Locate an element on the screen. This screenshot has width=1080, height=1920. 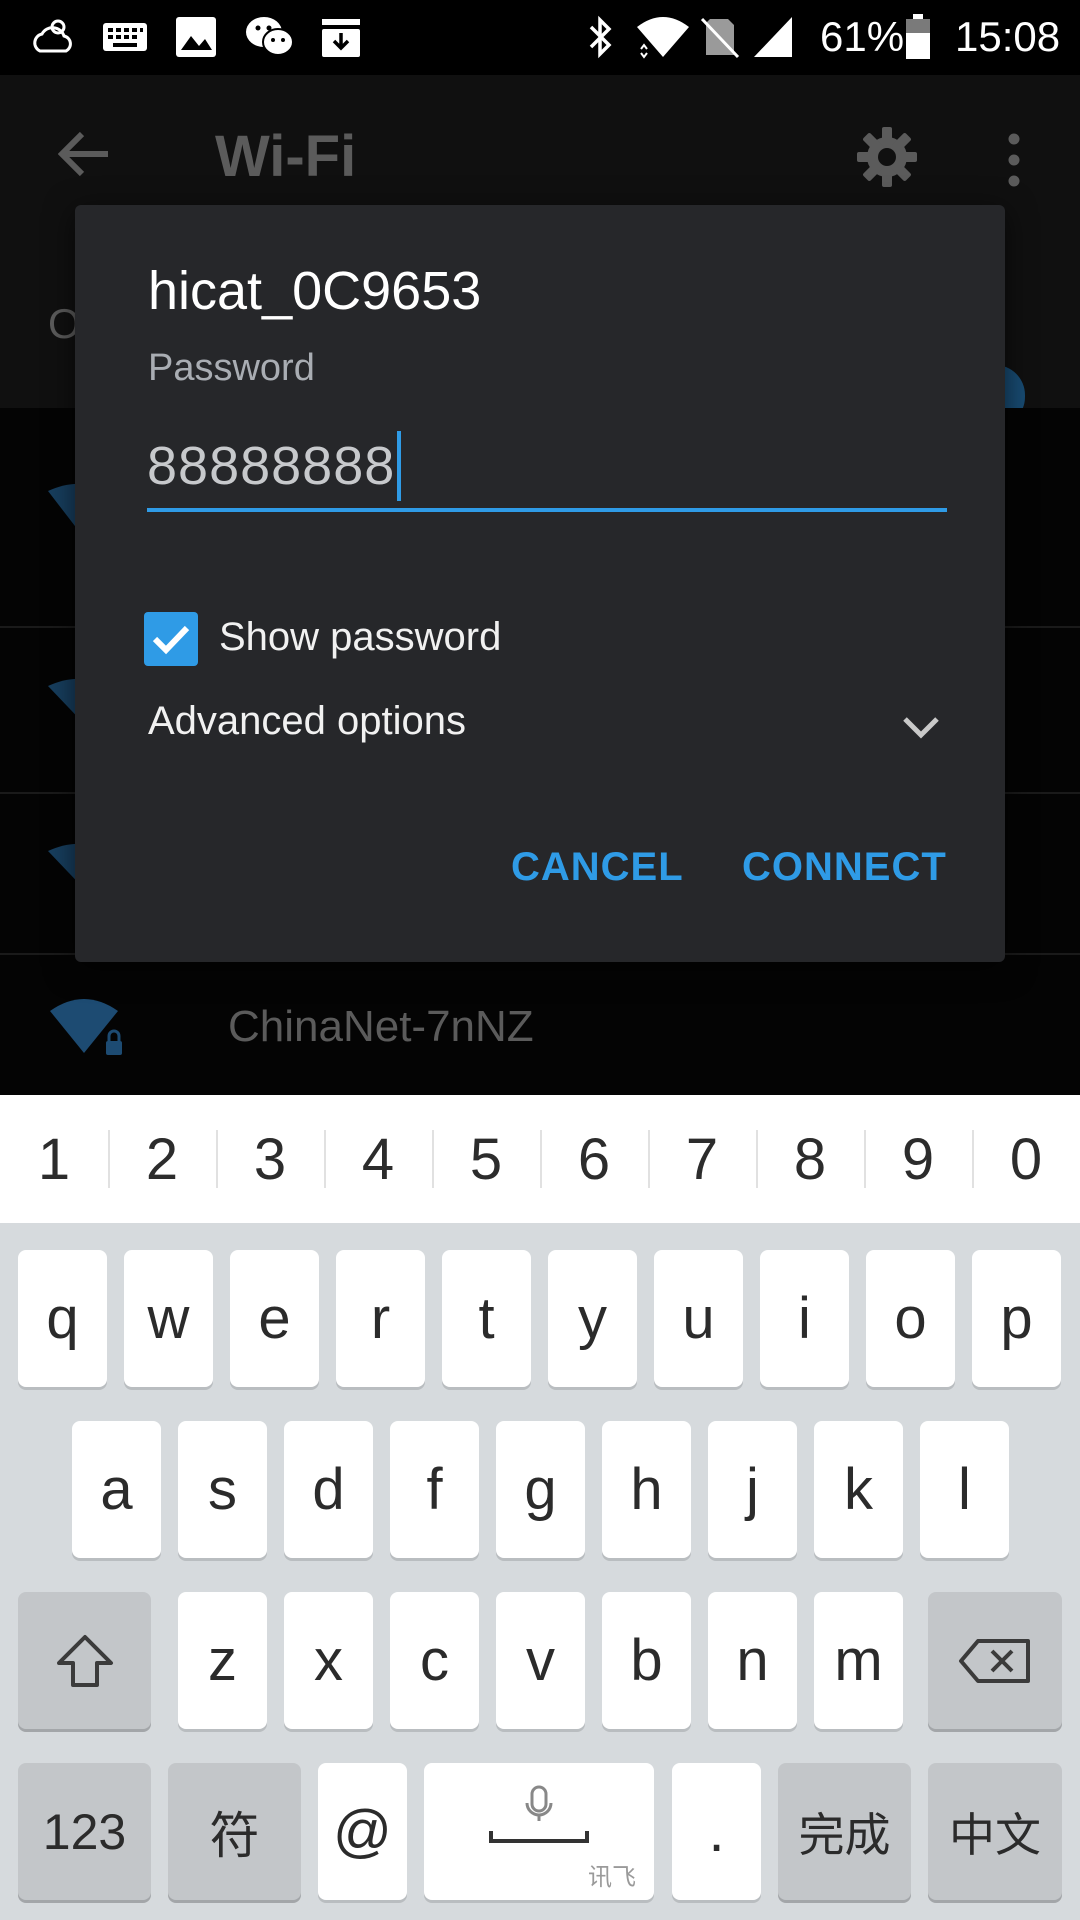
download-icon is located at coordinates (341, 37).